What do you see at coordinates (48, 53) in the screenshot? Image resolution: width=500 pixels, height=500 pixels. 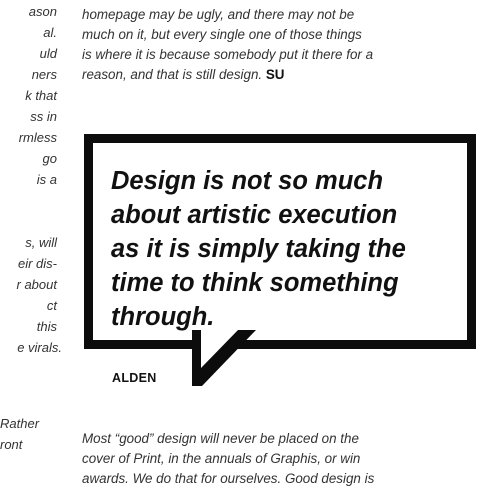 I see `left-fragment: uld` at bounding box center [48, 53].